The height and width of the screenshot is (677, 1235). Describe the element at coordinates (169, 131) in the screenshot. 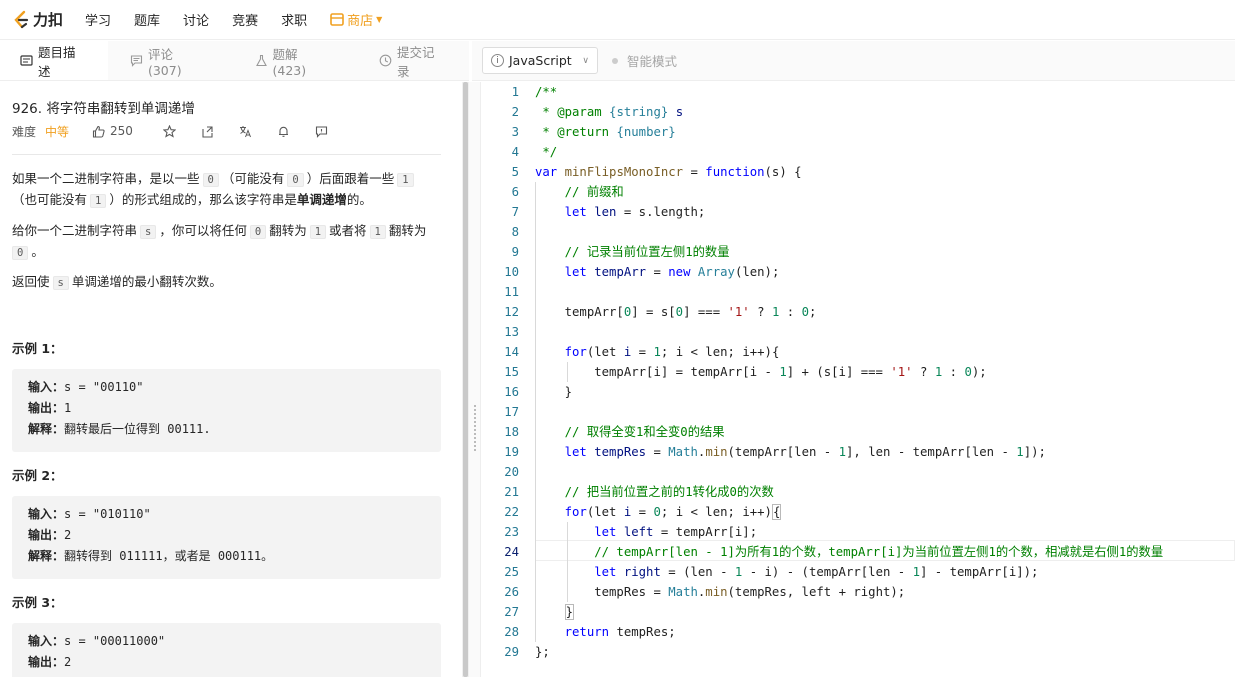

I see `star-icon` at that location.